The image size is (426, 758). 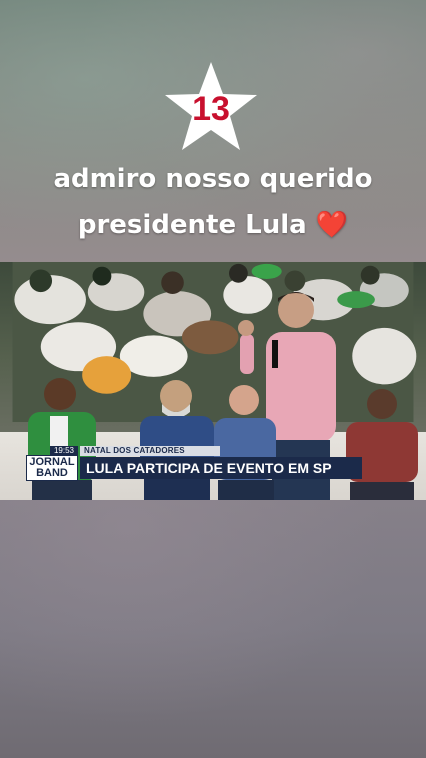 I want to click on news-kicker: NATAL DOS CATADORES, so click(x=150, y=451).